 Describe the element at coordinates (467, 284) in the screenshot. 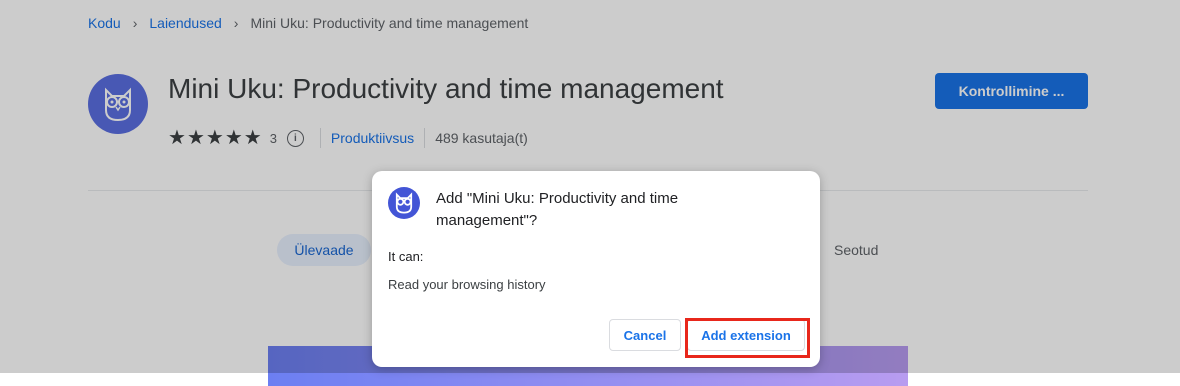

I see `permission-item: Read your browsing history` at that location.